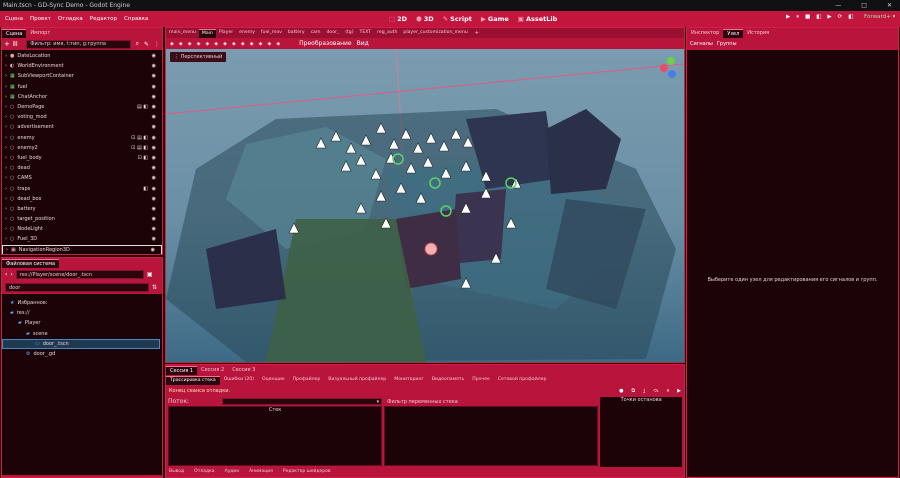  I want to click on inspector-tab-0: Инспектор, so click(705, 33).